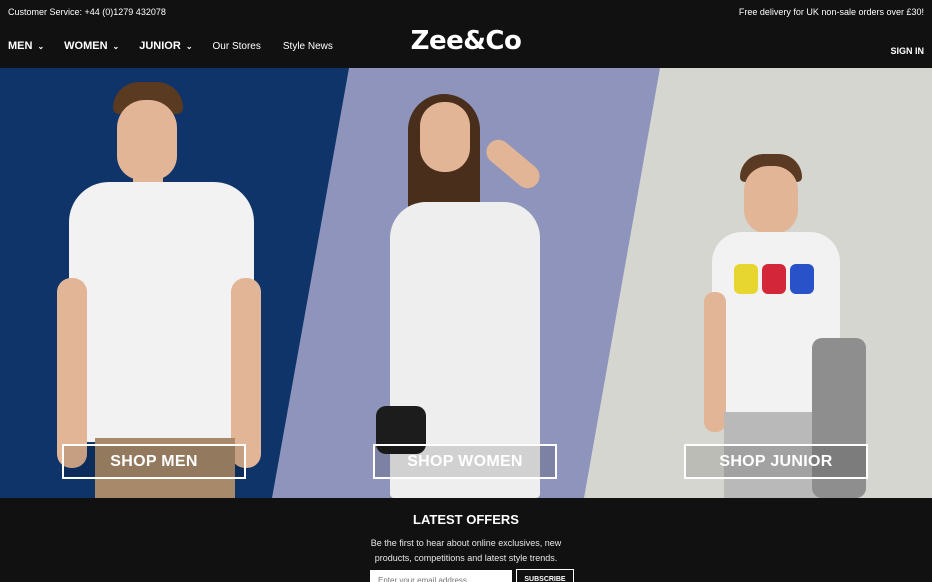  What do you see at coordinates (87, 12) in the screenshot?
I see `customer-service-text: Customer Service: +44 (0)1279 432078` at bounding box center [87, 12].